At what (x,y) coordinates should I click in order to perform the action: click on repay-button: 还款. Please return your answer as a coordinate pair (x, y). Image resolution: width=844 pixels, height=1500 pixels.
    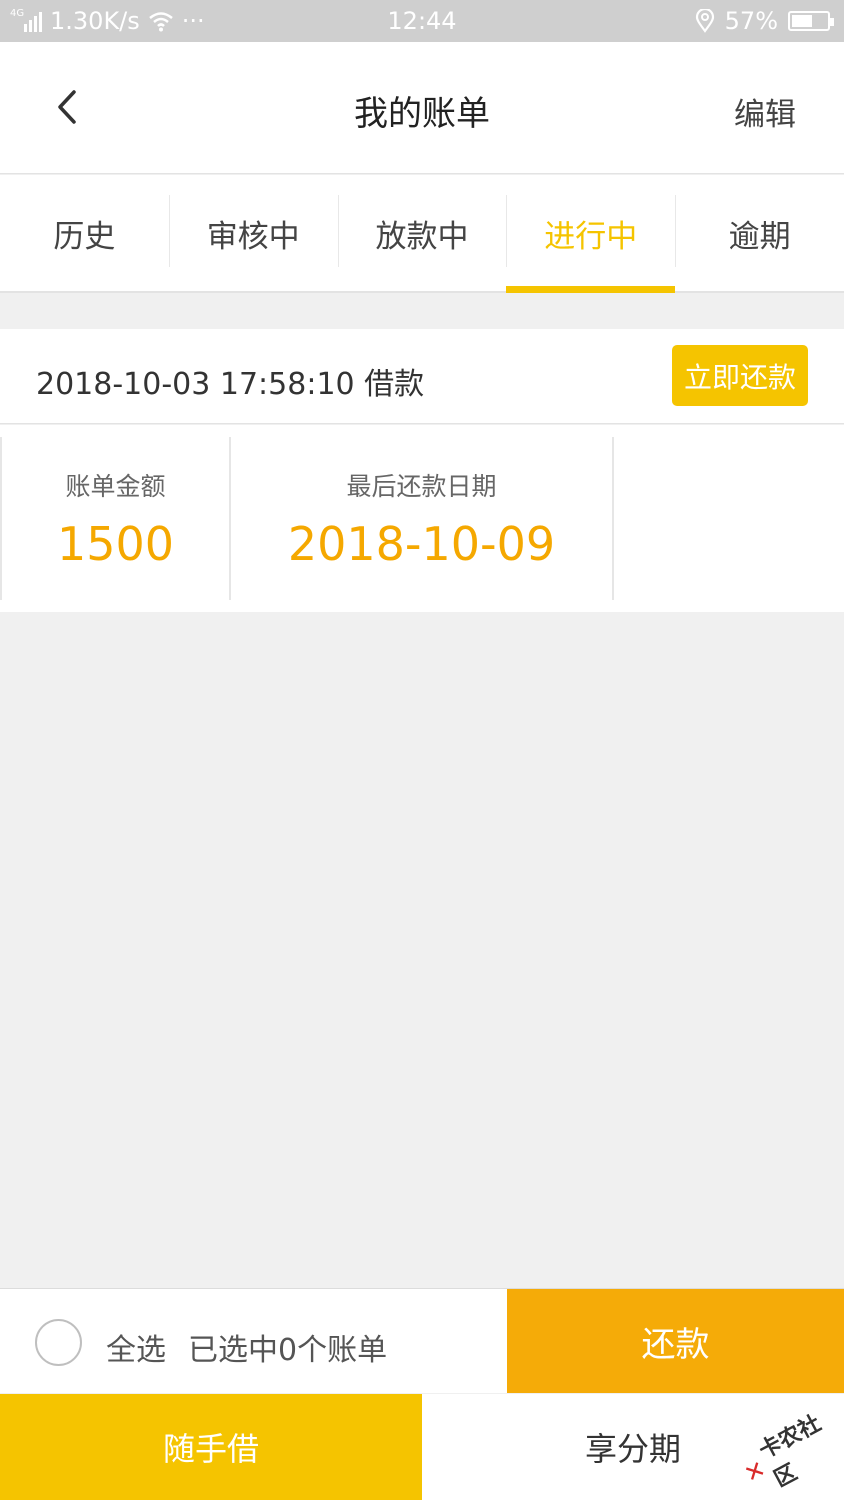
    Looking at the image, I should click on (675, 1341).